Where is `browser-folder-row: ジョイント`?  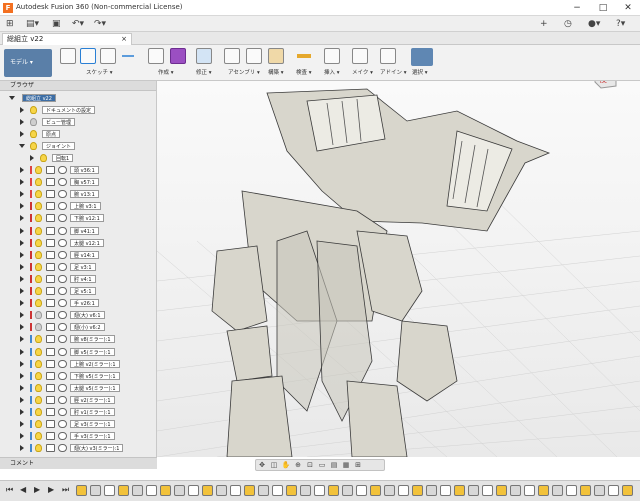
browser-folder-row: ジョイント is located at coordinates (78, 146).